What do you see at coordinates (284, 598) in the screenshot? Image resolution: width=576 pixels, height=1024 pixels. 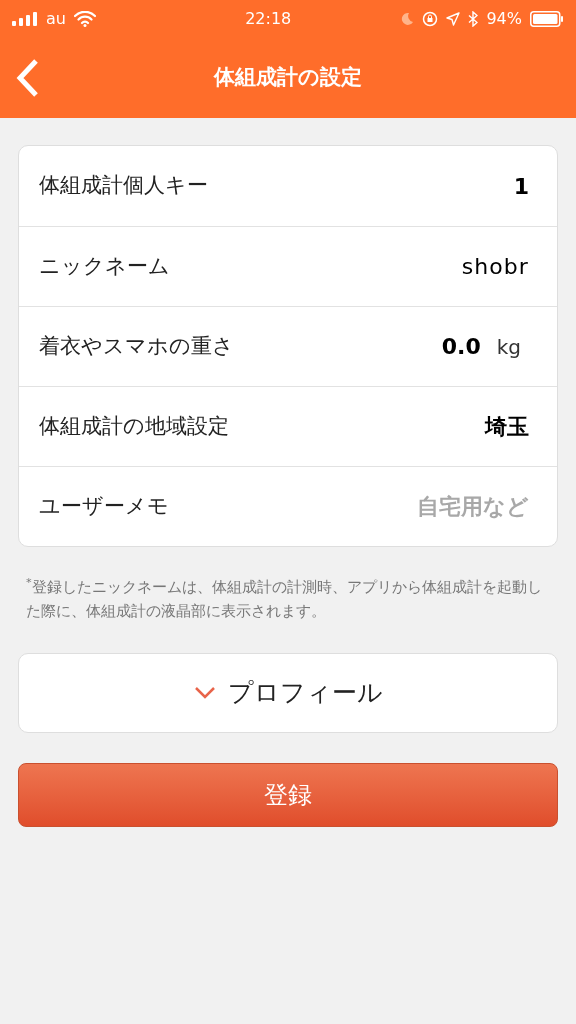 I see `note-text: $^{*}$登録したニックネームは、体組成計の計測時、アプリから体組成計を起動した際に、体組成計の液晶部に表示されます。` at bounding box center [284, 598].